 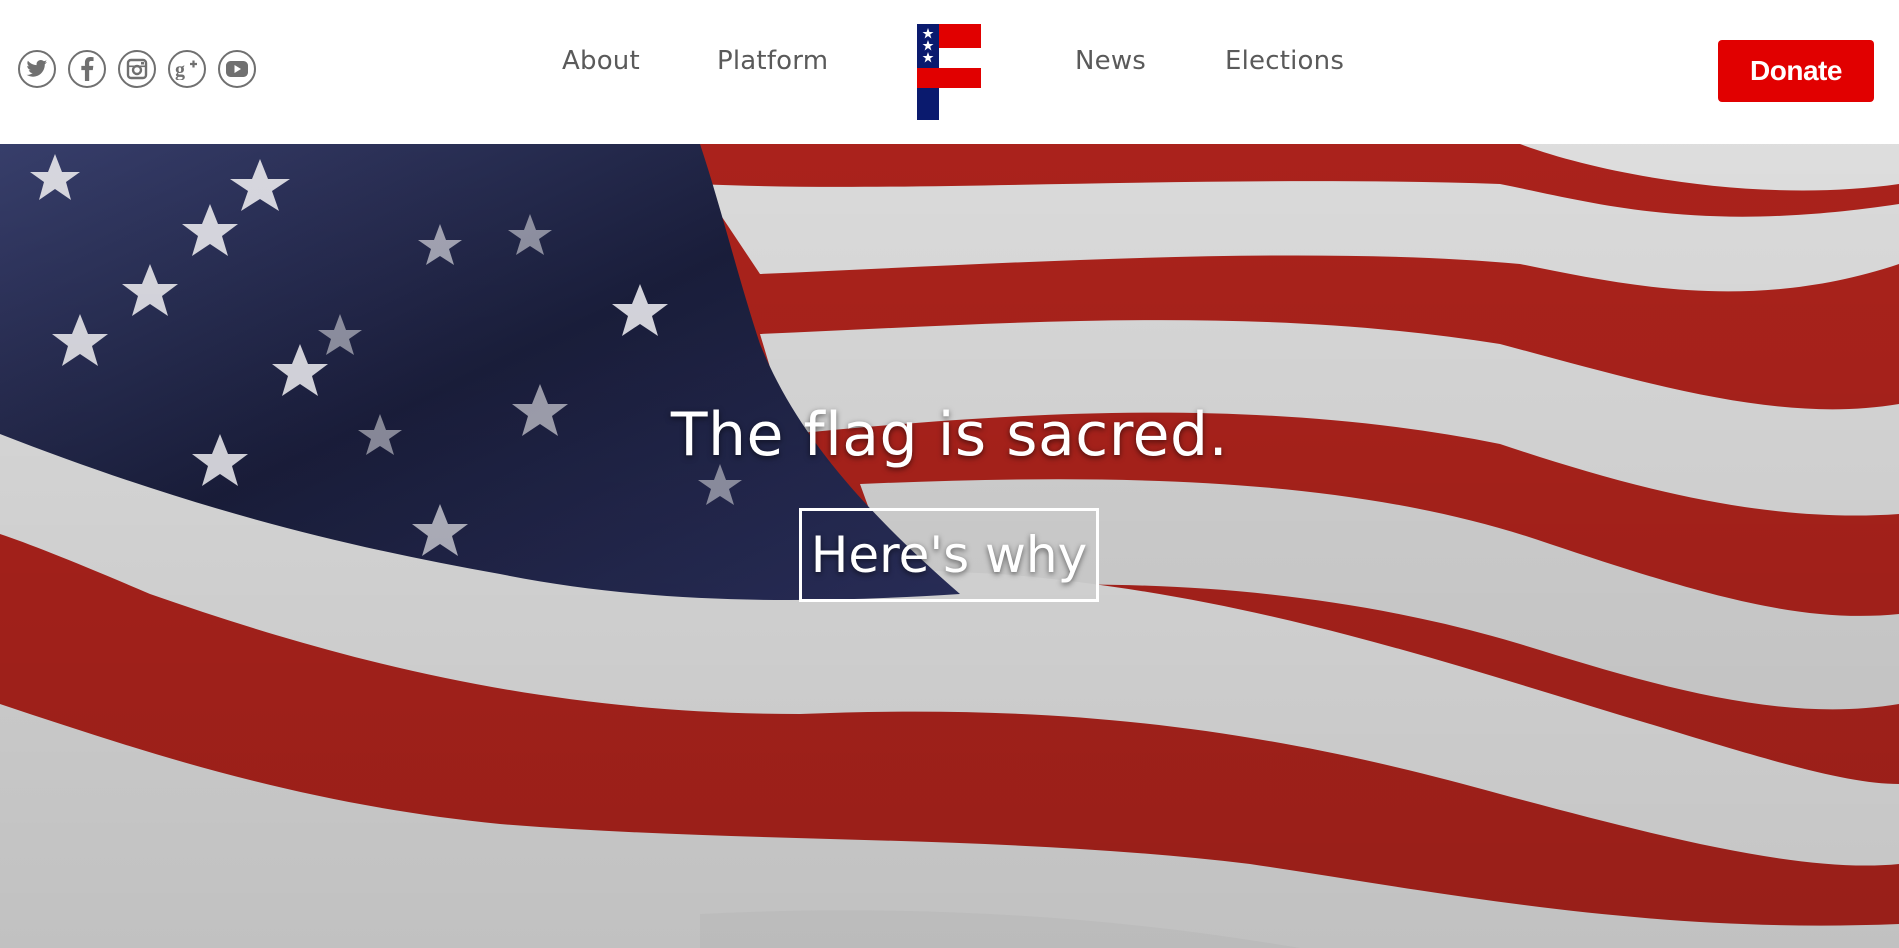 What do you see at coordinates (1110, 61) in the screenshot?
I see `nav-news: News` at bounding box center [1110, 61].